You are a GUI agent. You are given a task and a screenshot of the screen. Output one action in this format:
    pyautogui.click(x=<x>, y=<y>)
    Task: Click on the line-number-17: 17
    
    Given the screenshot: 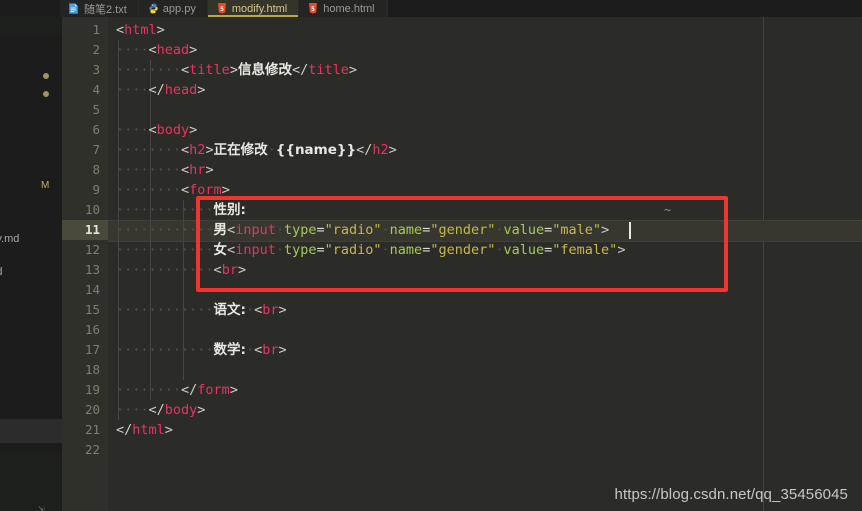 What is the action you would take?
    pyautogui.click(x=80, y=350)
    